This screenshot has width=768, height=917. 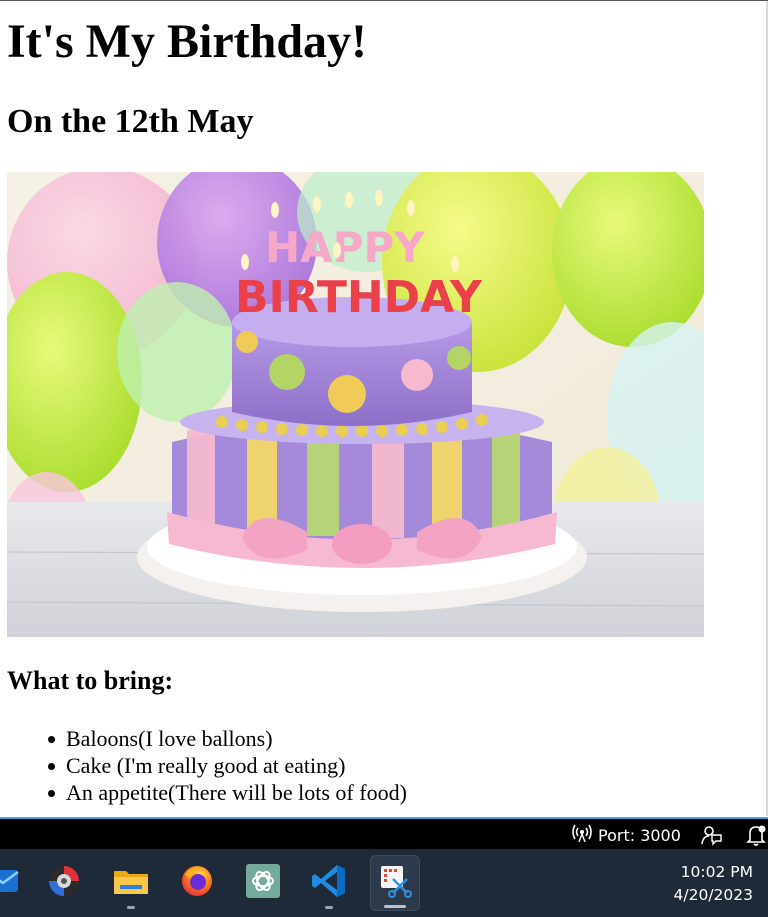 I want to click on taskbar-app-file-explorer, so click(x=131, y=883).